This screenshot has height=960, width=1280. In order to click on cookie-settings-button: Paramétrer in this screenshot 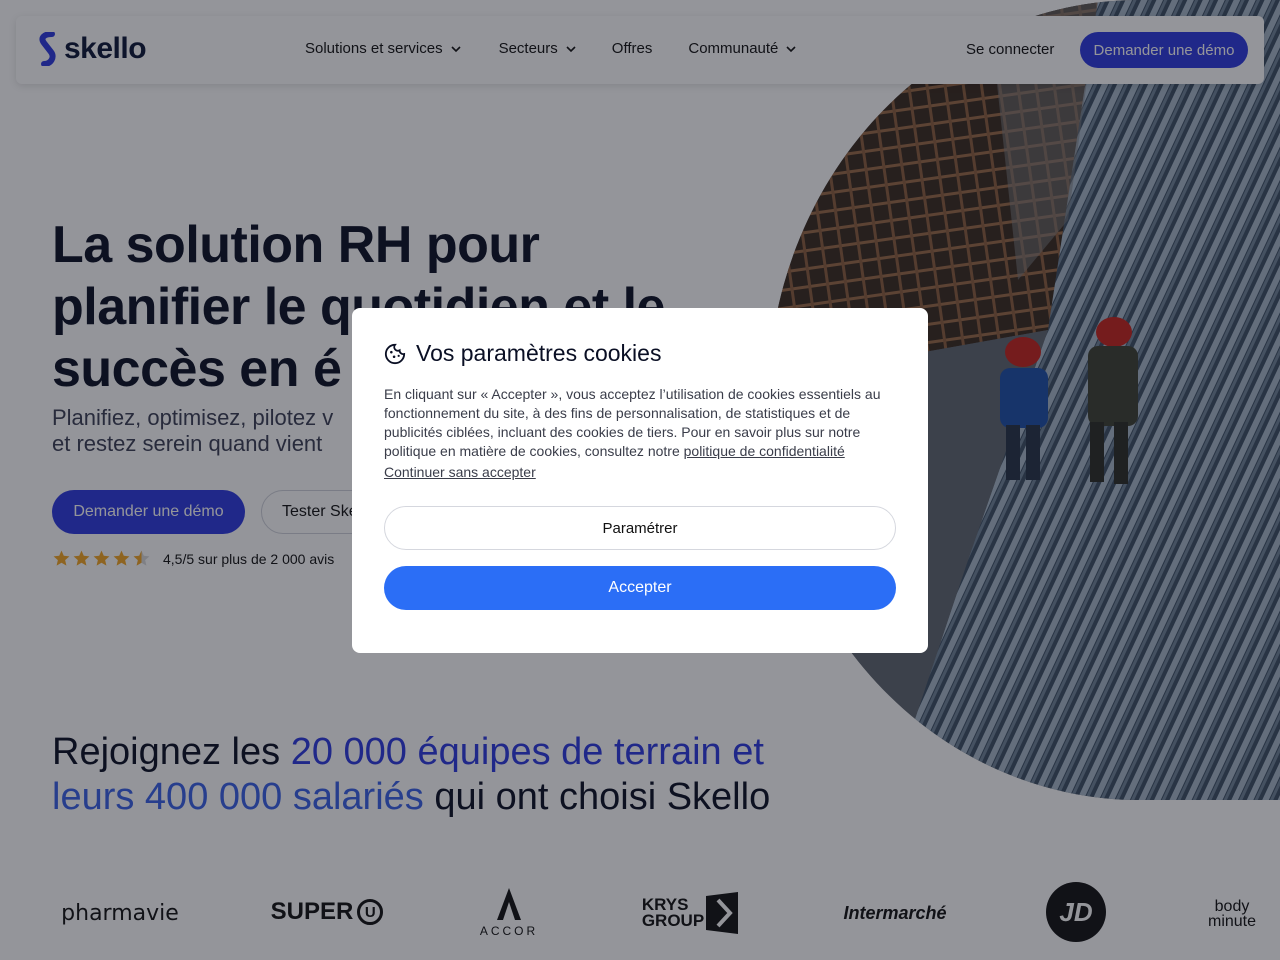, I will do `click(640, 528)`.